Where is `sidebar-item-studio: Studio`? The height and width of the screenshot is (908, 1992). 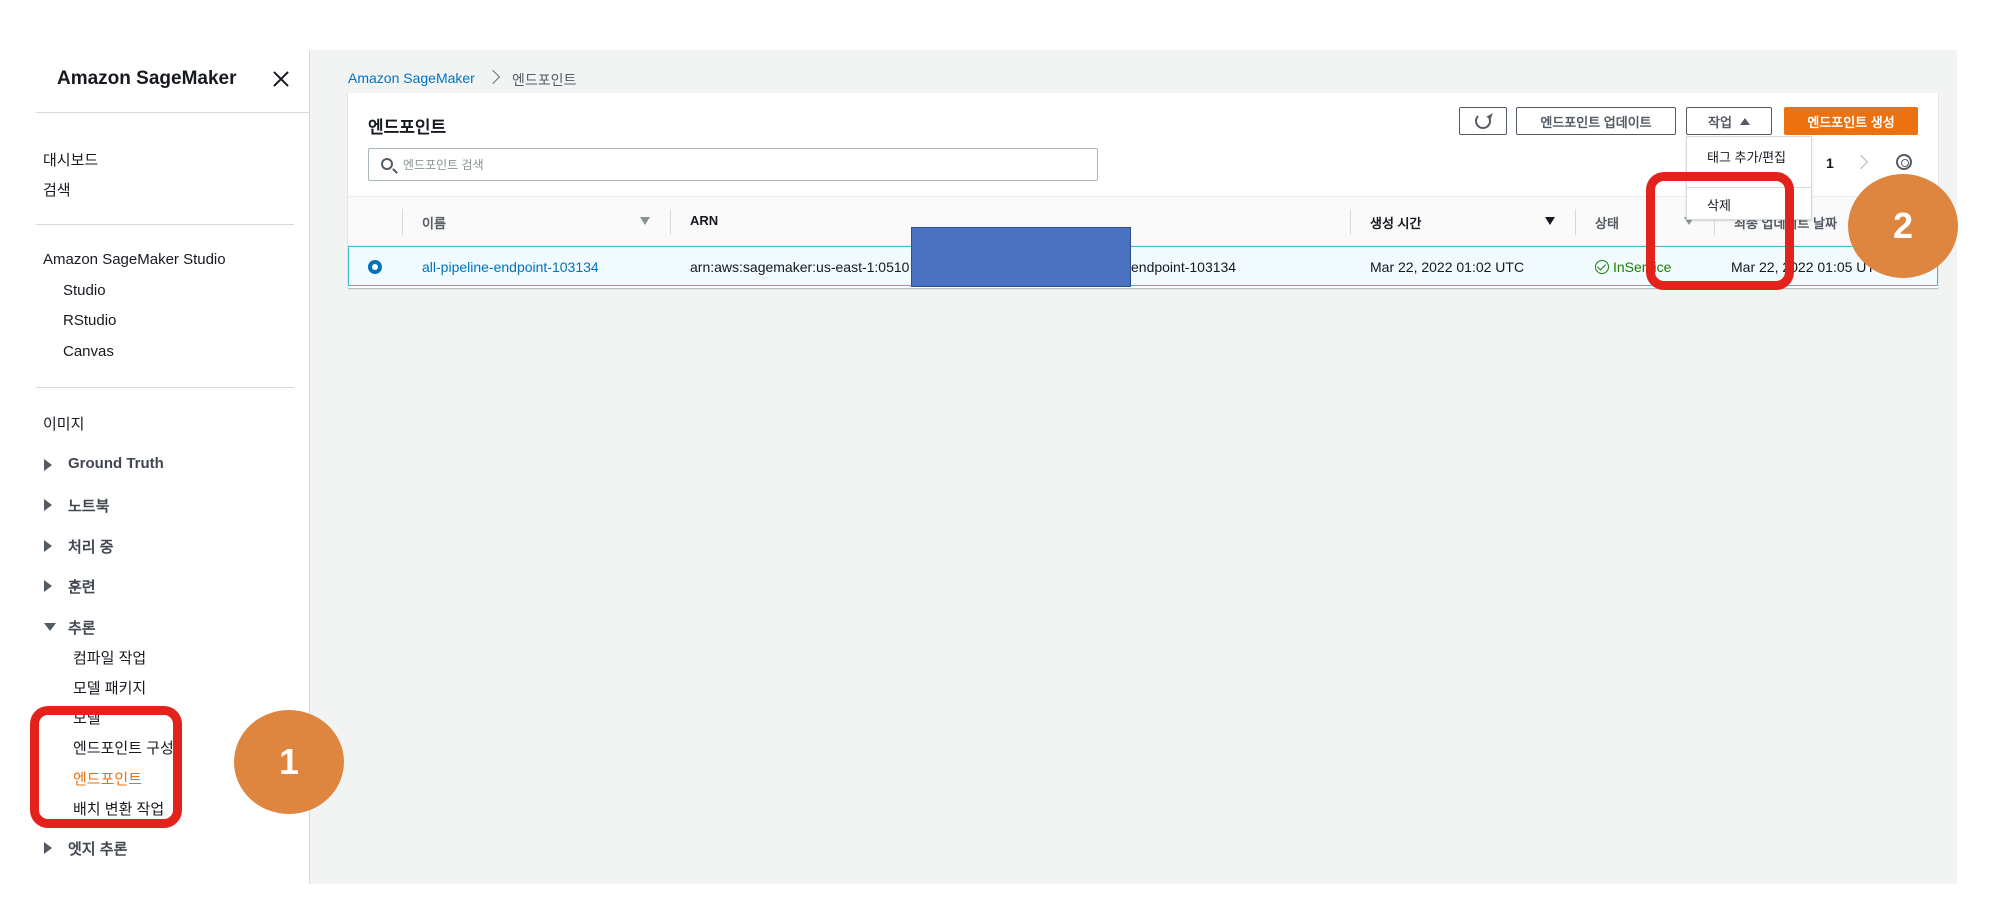
sidebar-item-studio: Studio is located at coordinates (84, 290).